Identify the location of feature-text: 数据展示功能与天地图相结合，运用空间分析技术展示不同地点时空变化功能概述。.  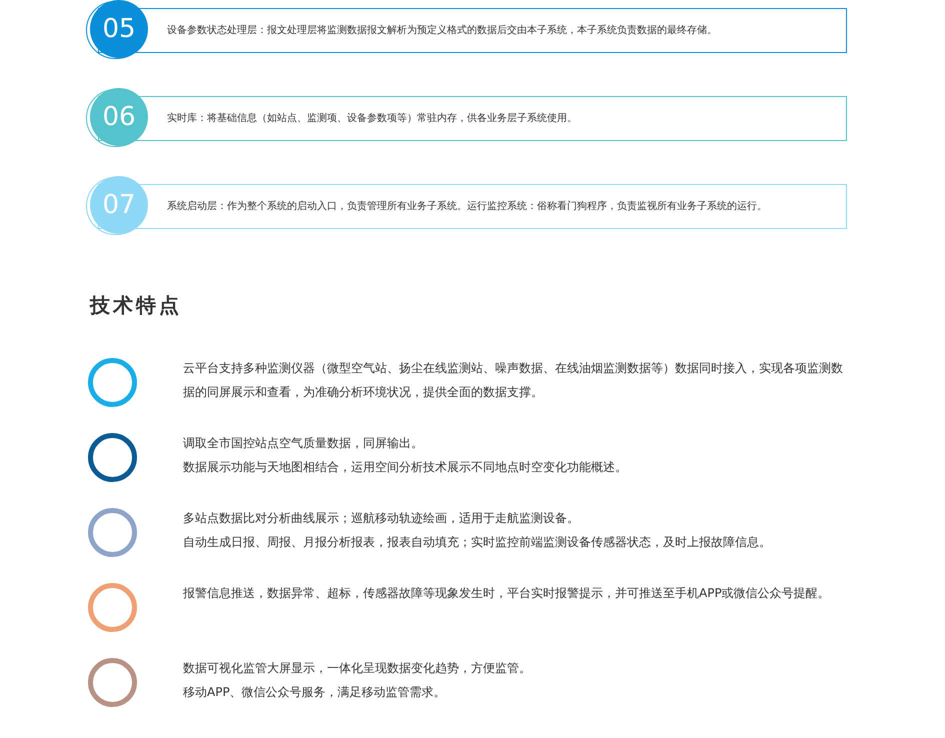
(405, 467).